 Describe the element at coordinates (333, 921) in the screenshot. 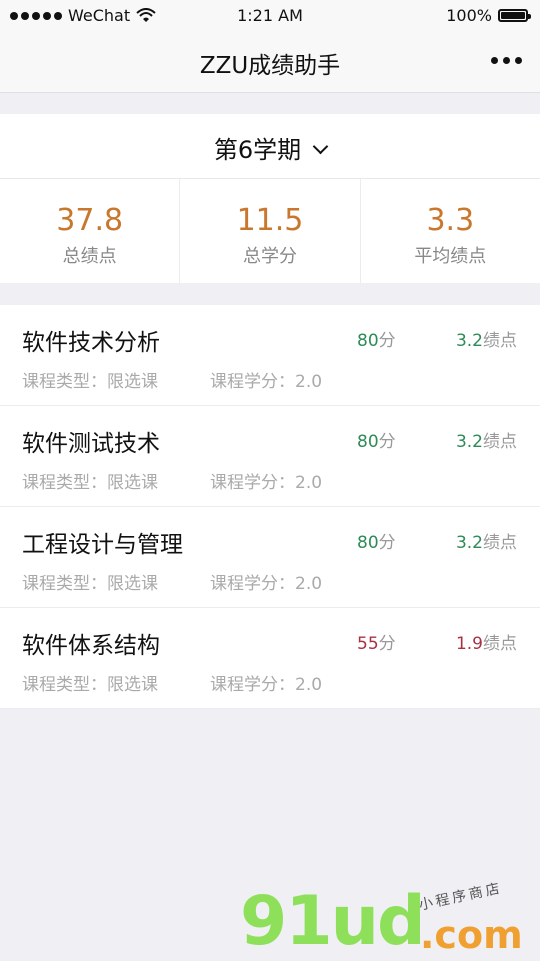

I see `watermark-main: 91ud` at that location.